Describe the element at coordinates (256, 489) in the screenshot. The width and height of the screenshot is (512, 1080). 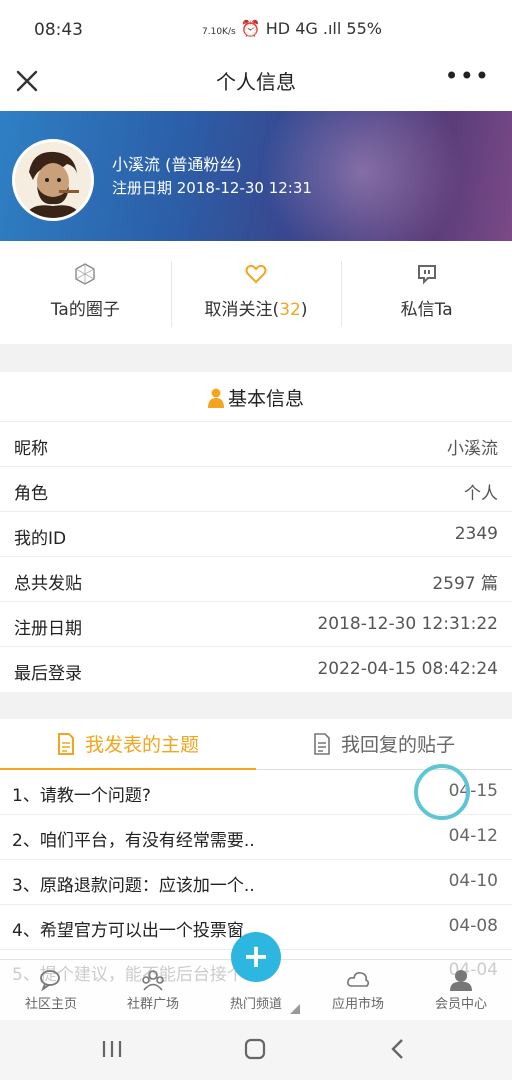
I see `info-row-role: 角色 个人` at that location.